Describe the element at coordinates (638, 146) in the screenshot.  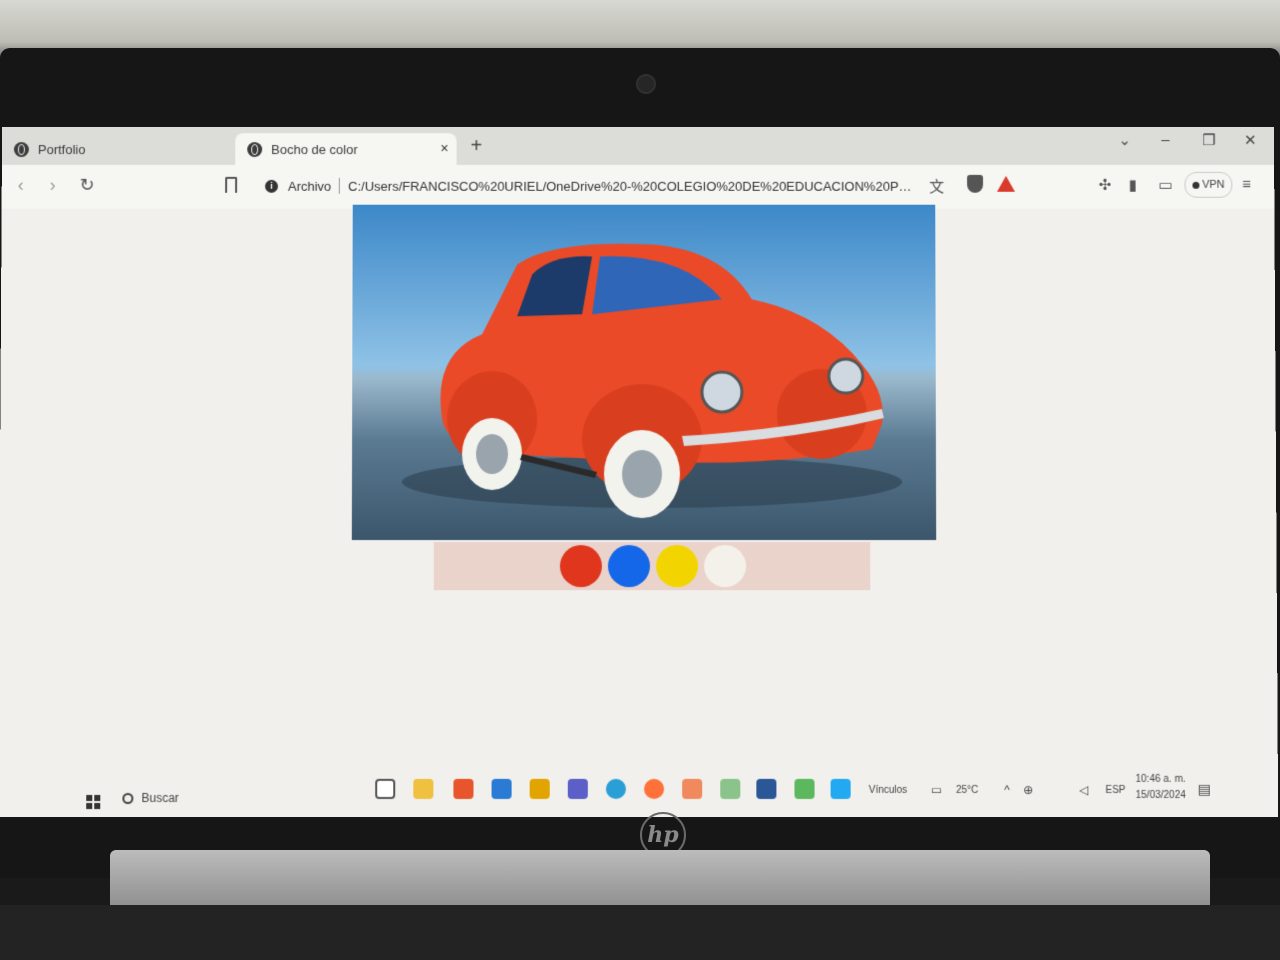
I see `tab-bar: Portfolio Bocho de color × + ⌄ – ❐ ✕` at that location.